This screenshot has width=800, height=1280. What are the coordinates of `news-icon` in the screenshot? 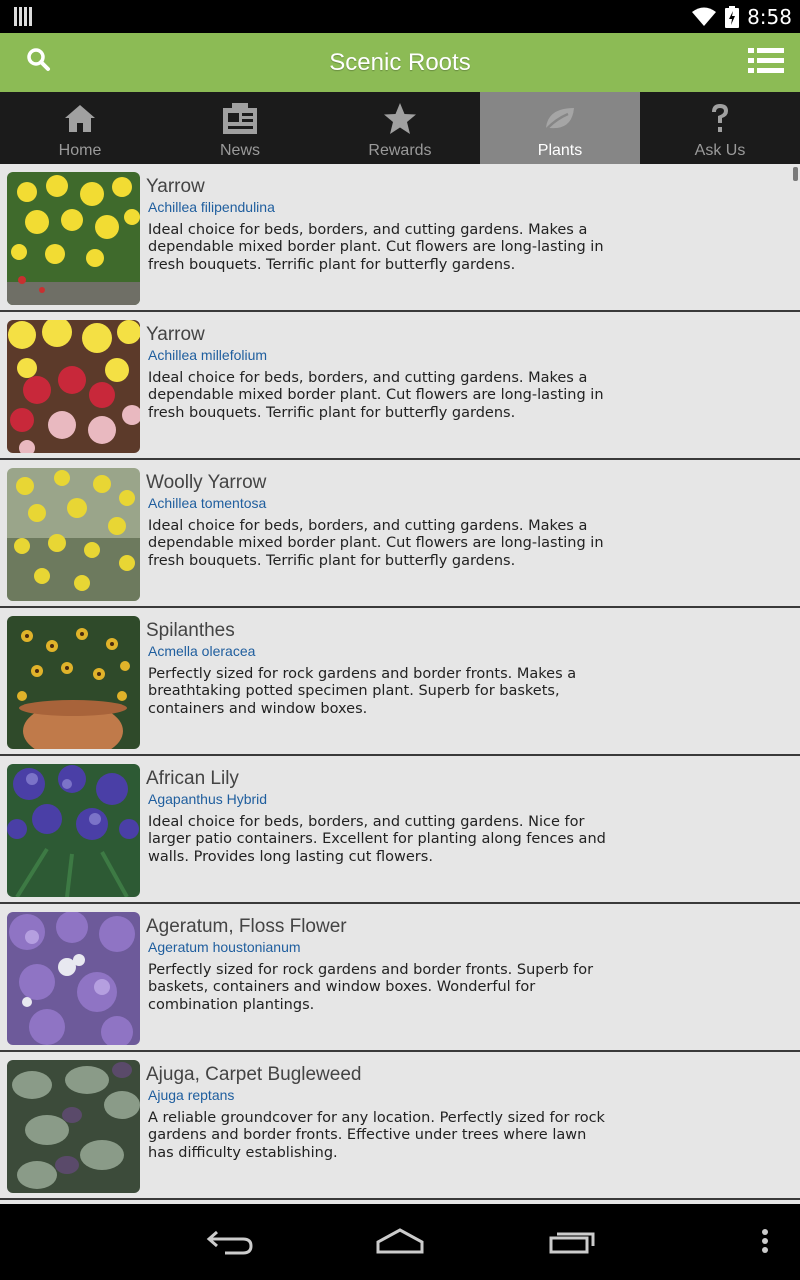 It's located at (240, 118).